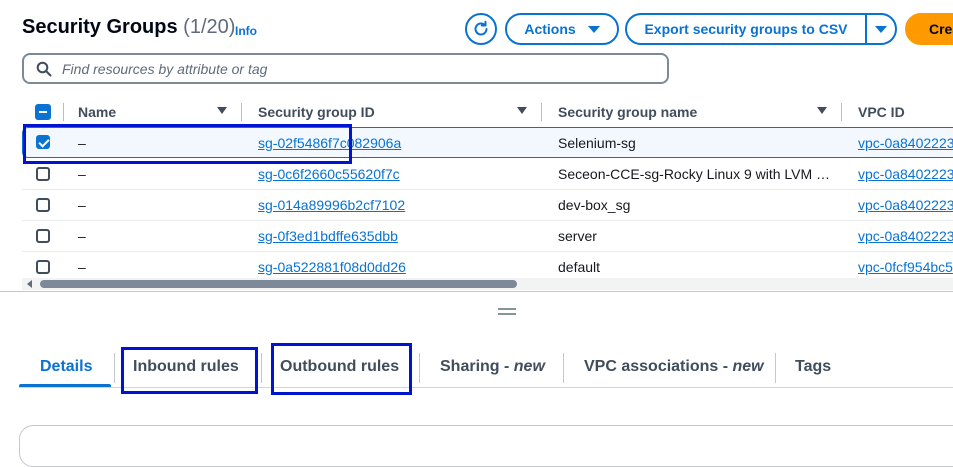 The image size is (953, 467). What do you see at coordinates (29, 284) in the screenshot?
I see `scroll-left-icon` at bounding box center [29, 284].